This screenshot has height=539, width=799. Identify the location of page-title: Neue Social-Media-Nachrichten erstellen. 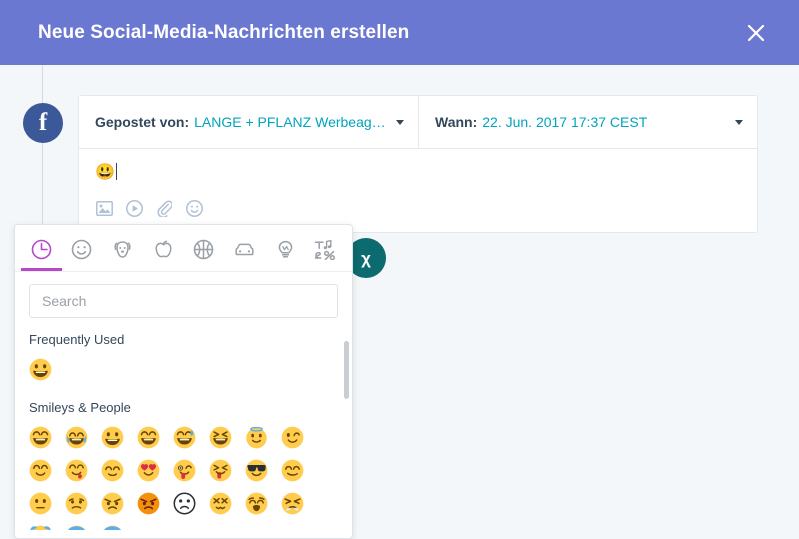
(224, 32).